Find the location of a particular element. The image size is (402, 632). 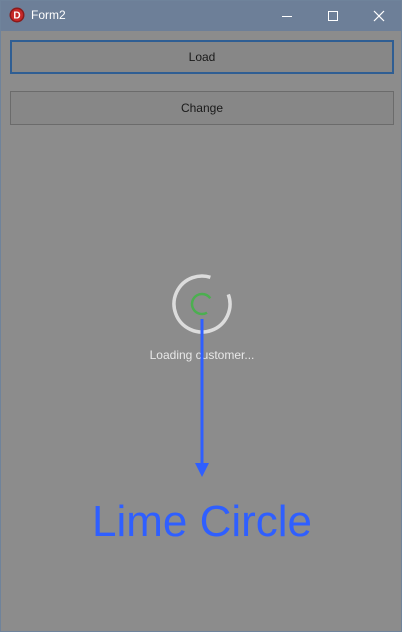

maximize-icon is located at coordinates (333, 16).